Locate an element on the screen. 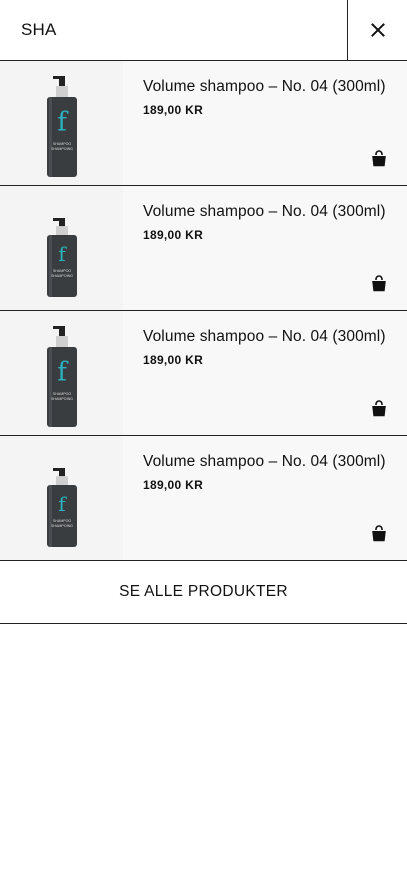 Image resolution: width=407 pixels, height=880 pixels. close-button is located at coordinates (377, 30).